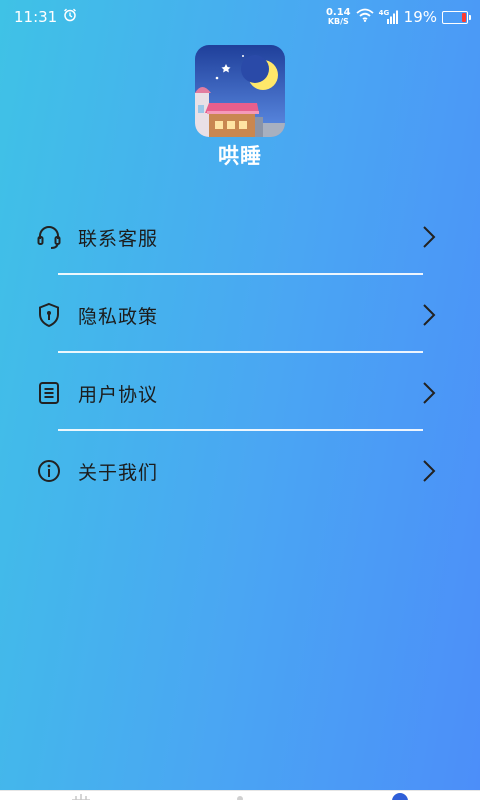  Describe the element at coordinates (456, 17) in the screenshot. I see `battery-icon` at that location.